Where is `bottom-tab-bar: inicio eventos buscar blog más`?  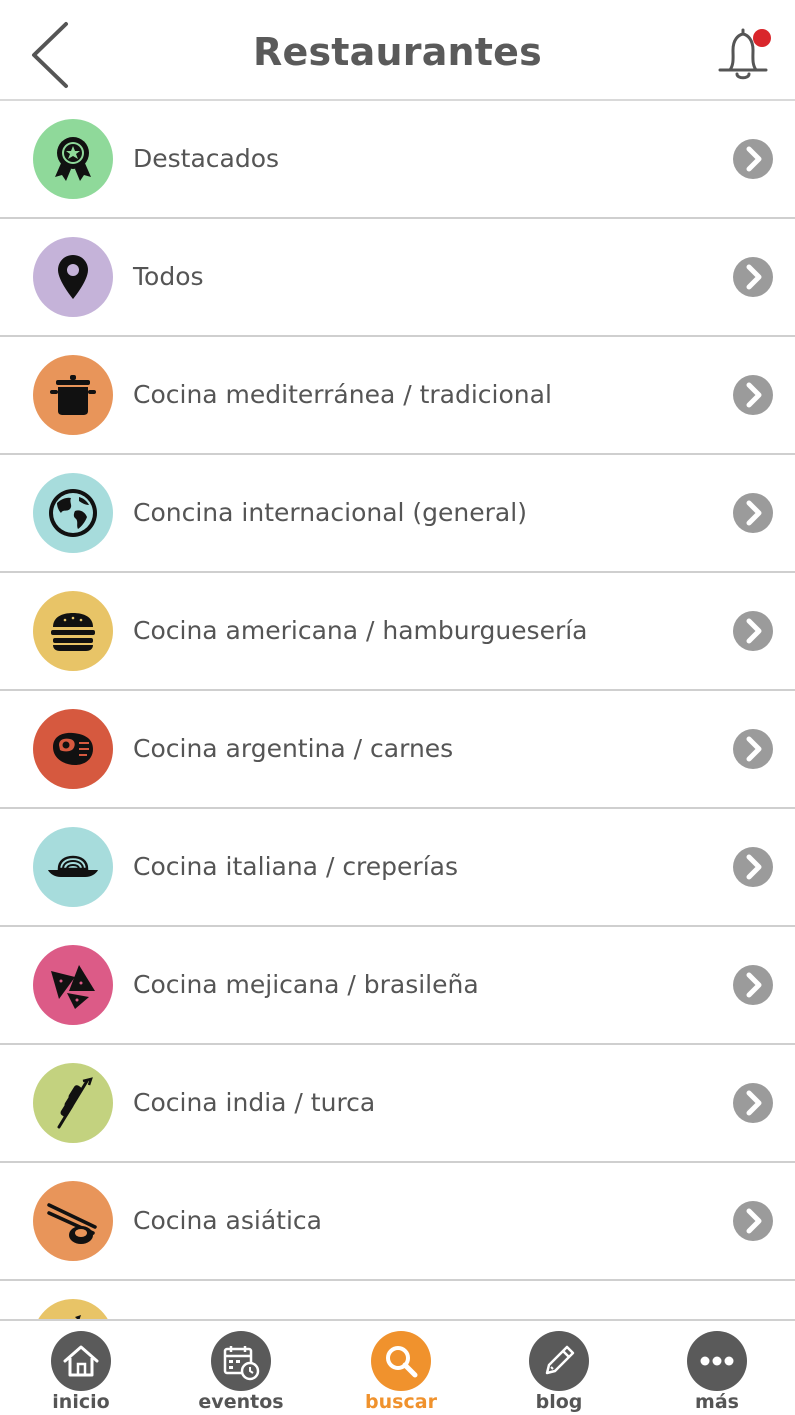 bottom-tab-bar: inicio eventos buscar blog más is located at coordinates (397, 1367).